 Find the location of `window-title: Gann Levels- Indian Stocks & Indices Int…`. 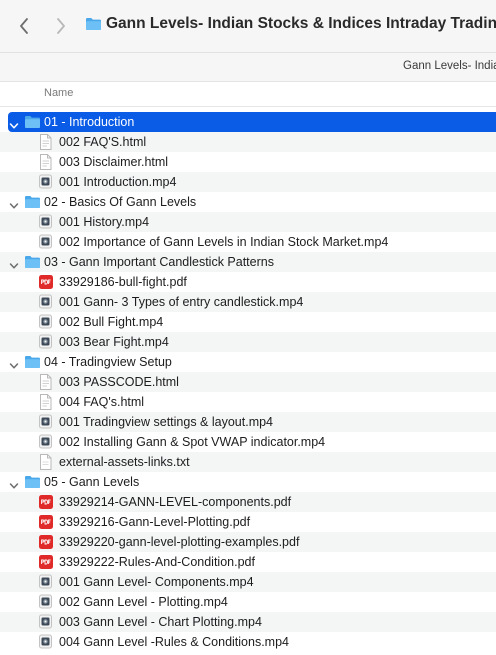

window-title: Gann Levels- Indian Stocks & Indices Int… is located at coordinates (301, 23).